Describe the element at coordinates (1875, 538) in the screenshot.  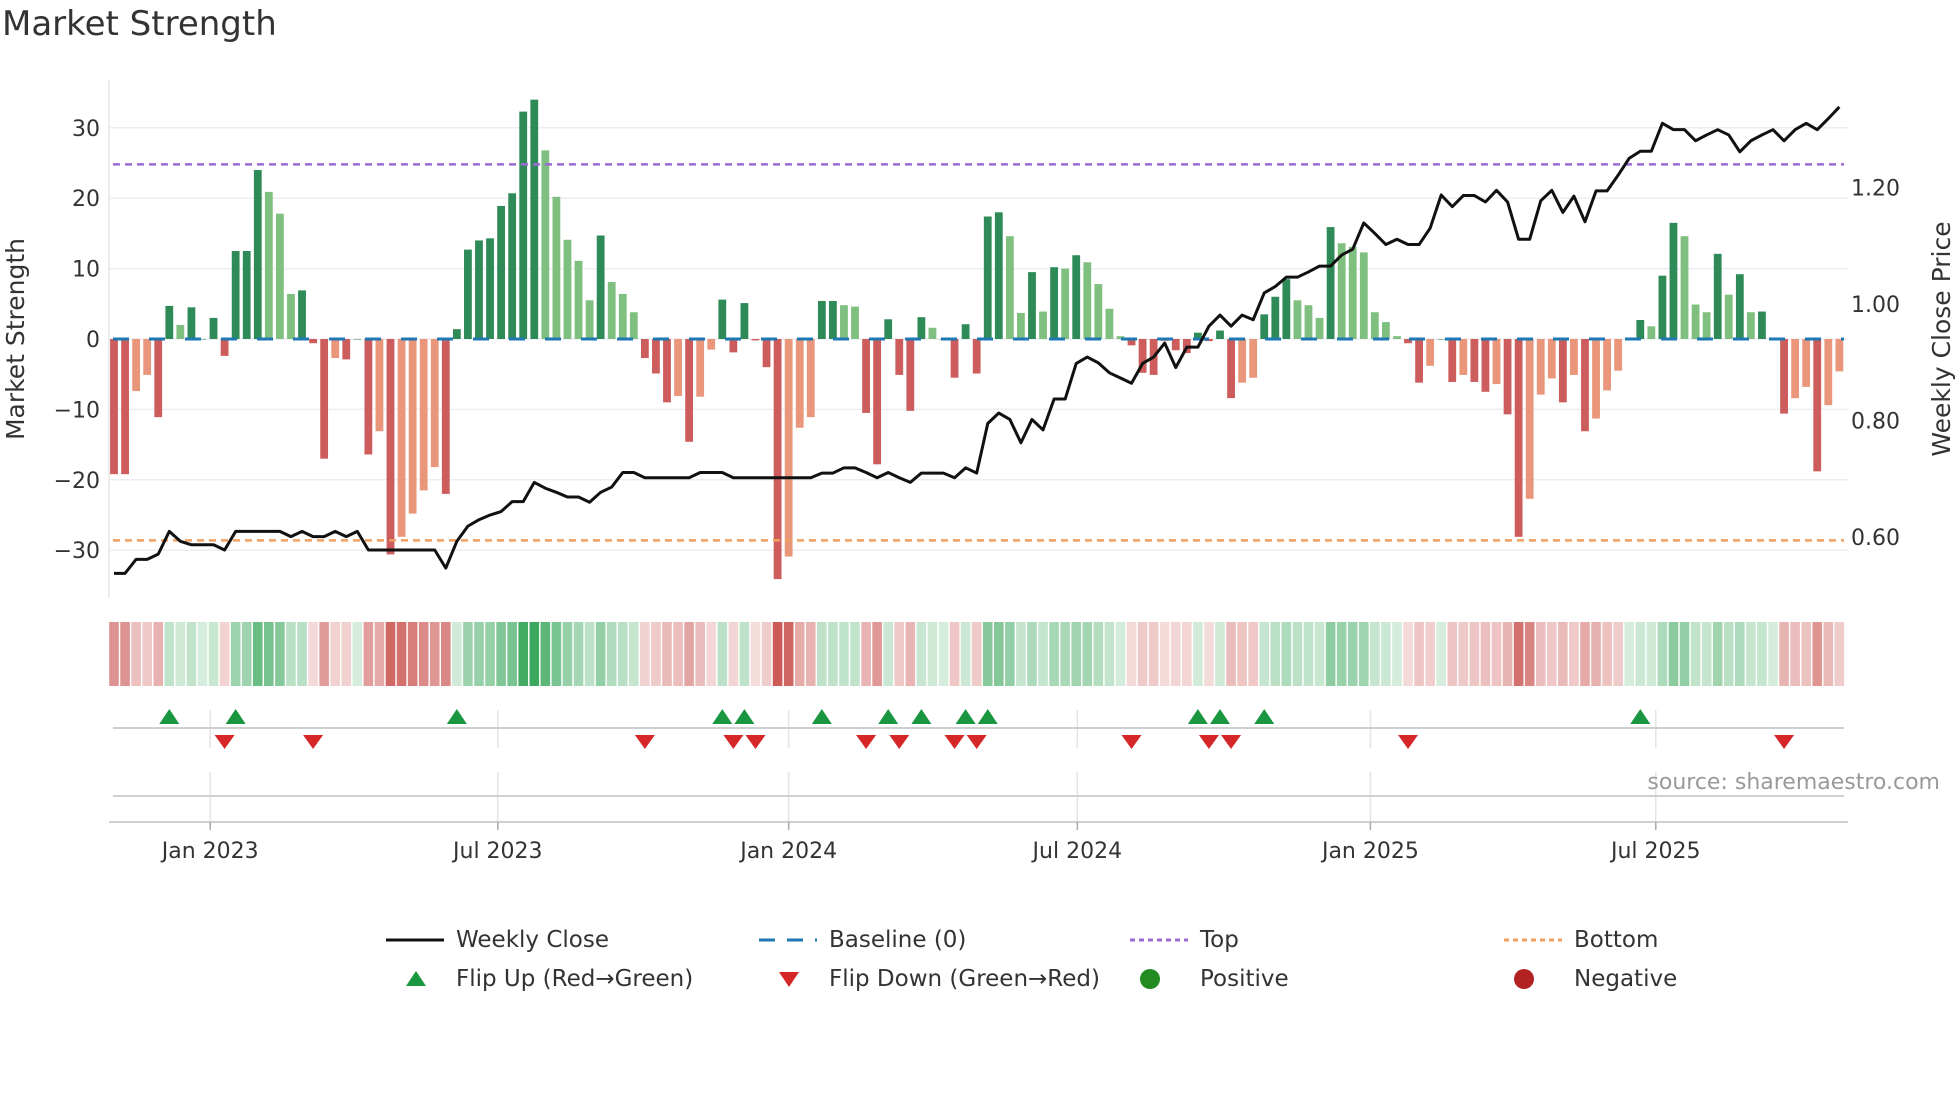
I see `y2-tick-label: 0.60` at that location.